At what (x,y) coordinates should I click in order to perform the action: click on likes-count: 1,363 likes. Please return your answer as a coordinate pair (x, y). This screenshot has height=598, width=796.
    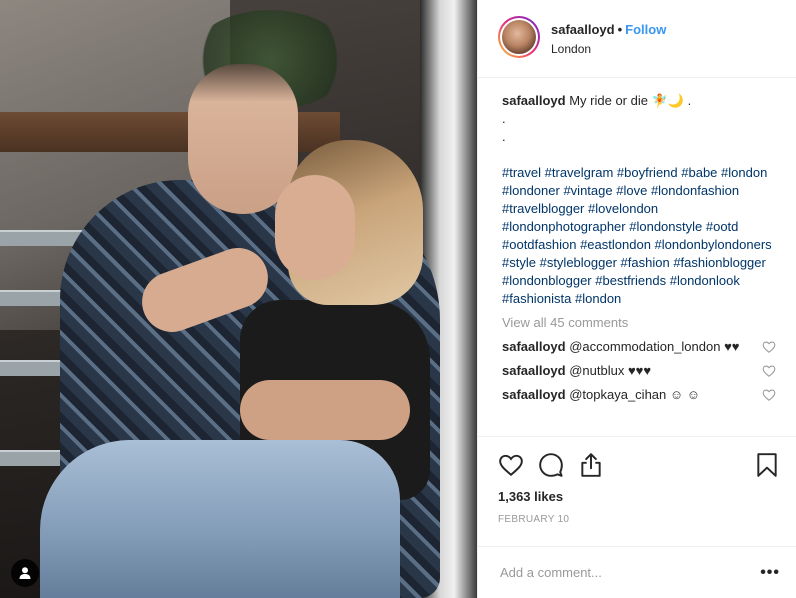
    Looking at the image, I should click on (639, 496).